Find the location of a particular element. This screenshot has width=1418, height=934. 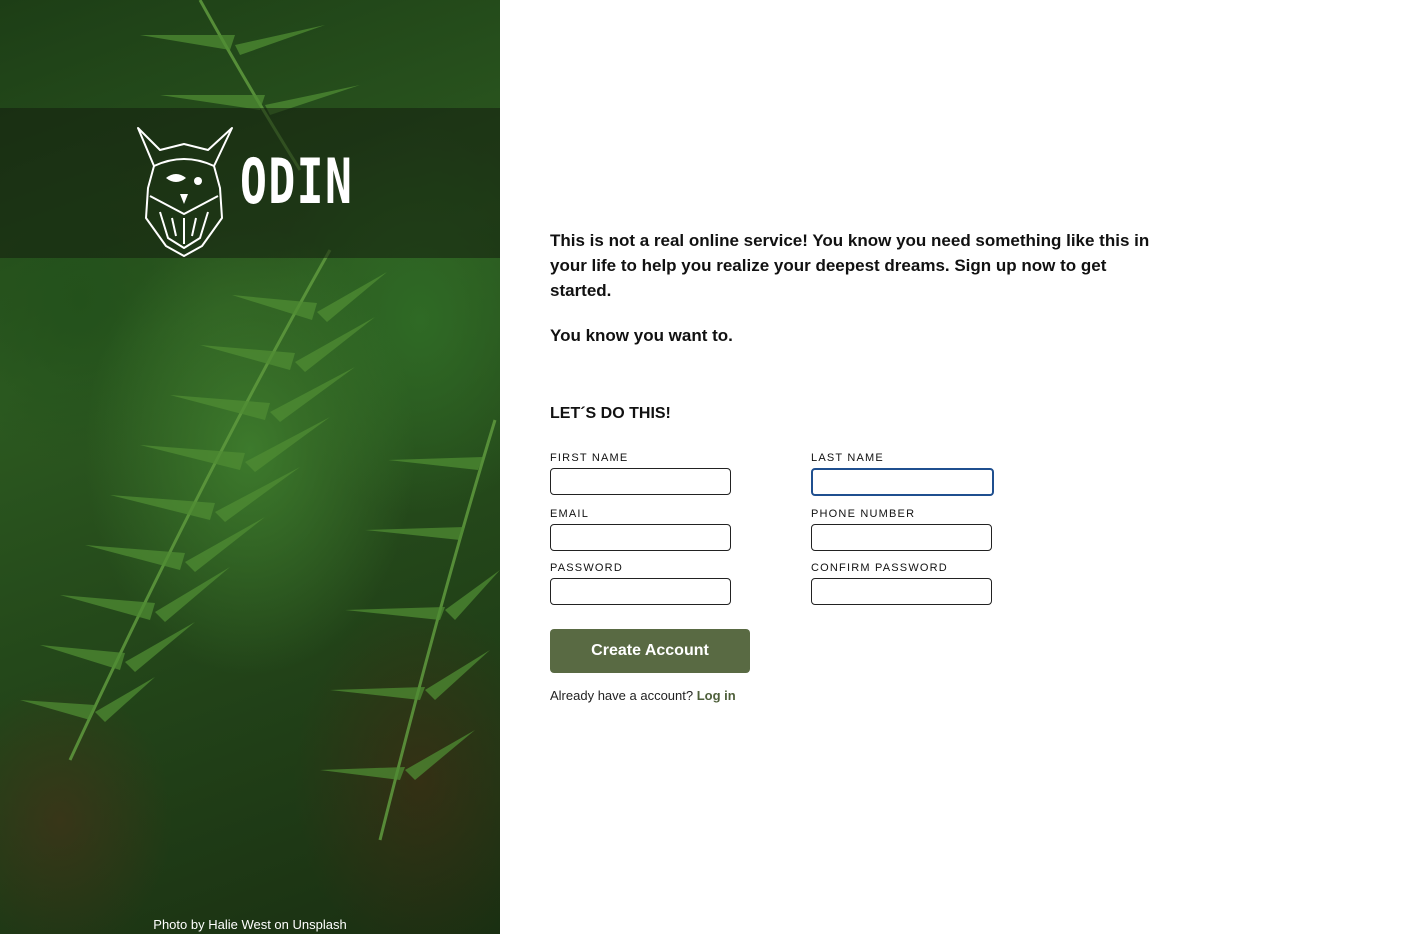

email-group: EMAIL is located at coordinates (640, 529).